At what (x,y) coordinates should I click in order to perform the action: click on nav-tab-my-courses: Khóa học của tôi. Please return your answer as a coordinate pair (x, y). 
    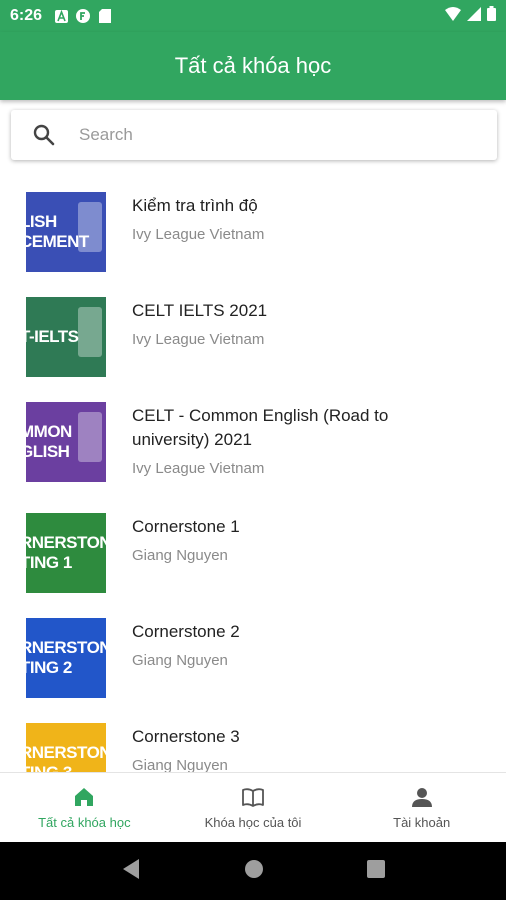
    Looking at the image, I should click on (253, 807).